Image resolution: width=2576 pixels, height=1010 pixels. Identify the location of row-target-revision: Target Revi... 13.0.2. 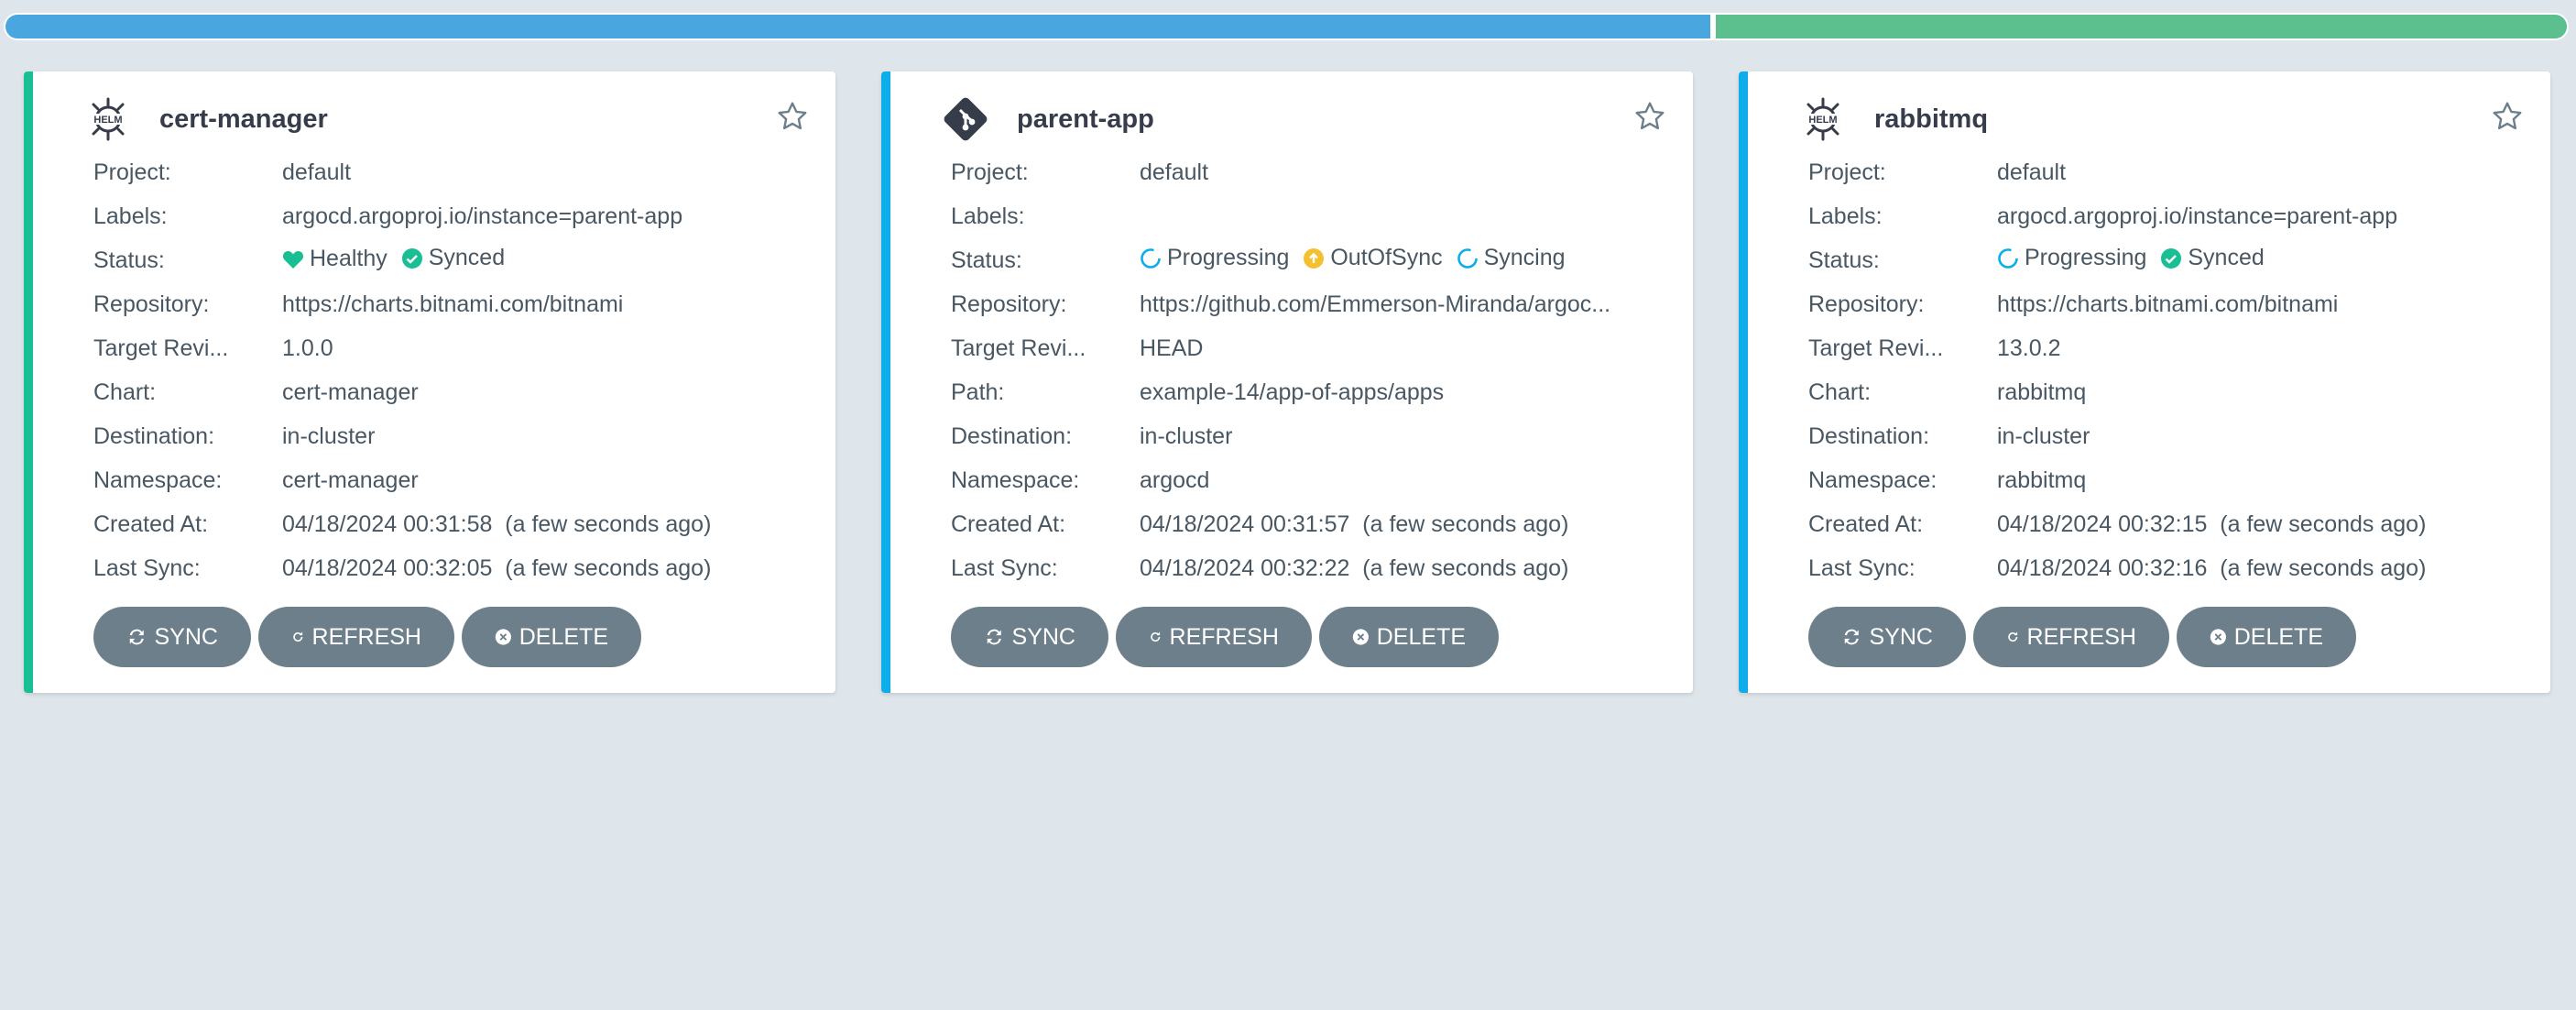
(1935, 348).